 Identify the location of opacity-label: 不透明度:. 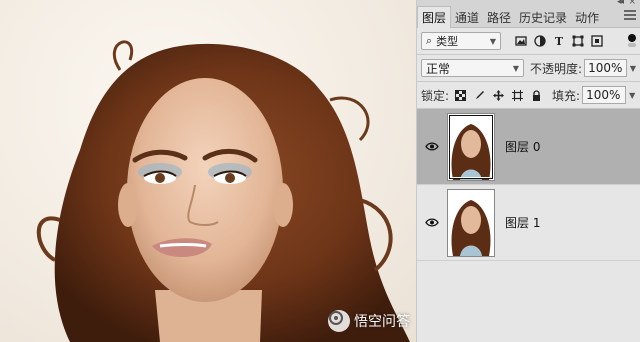
(556, 68).